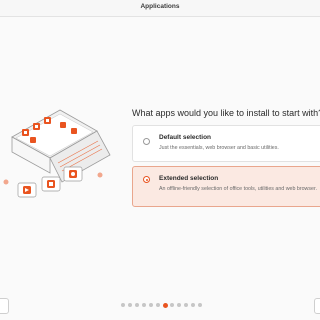  I want to click on radio-selected-icon, so click(146, 179).